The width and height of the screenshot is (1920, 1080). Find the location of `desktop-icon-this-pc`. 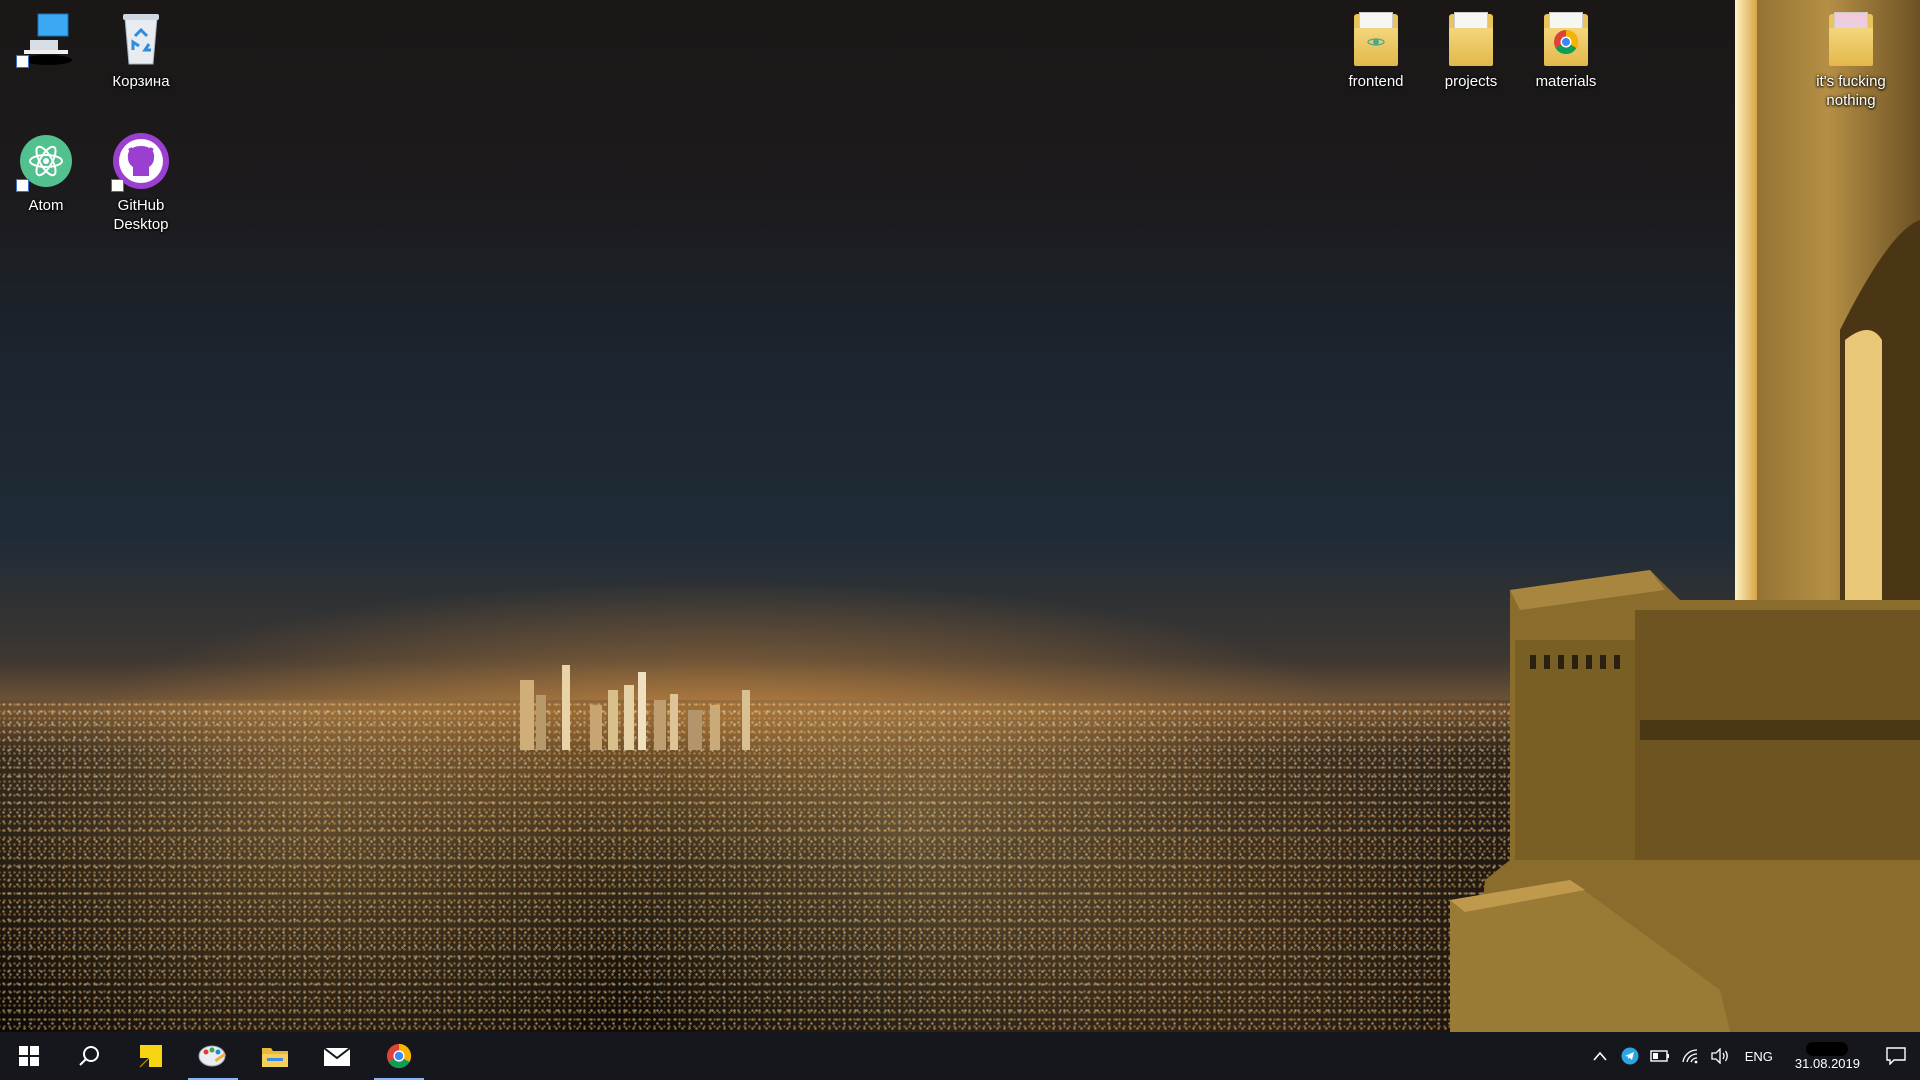

desktop-icon-this-pc is located at coordinates (46, 40).